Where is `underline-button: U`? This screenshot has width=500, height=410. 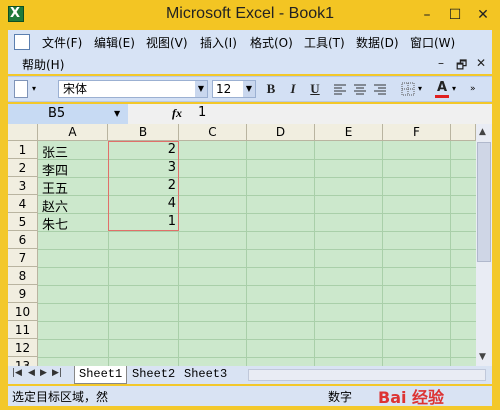 underline-button: U is located at coordinates (315, 89).